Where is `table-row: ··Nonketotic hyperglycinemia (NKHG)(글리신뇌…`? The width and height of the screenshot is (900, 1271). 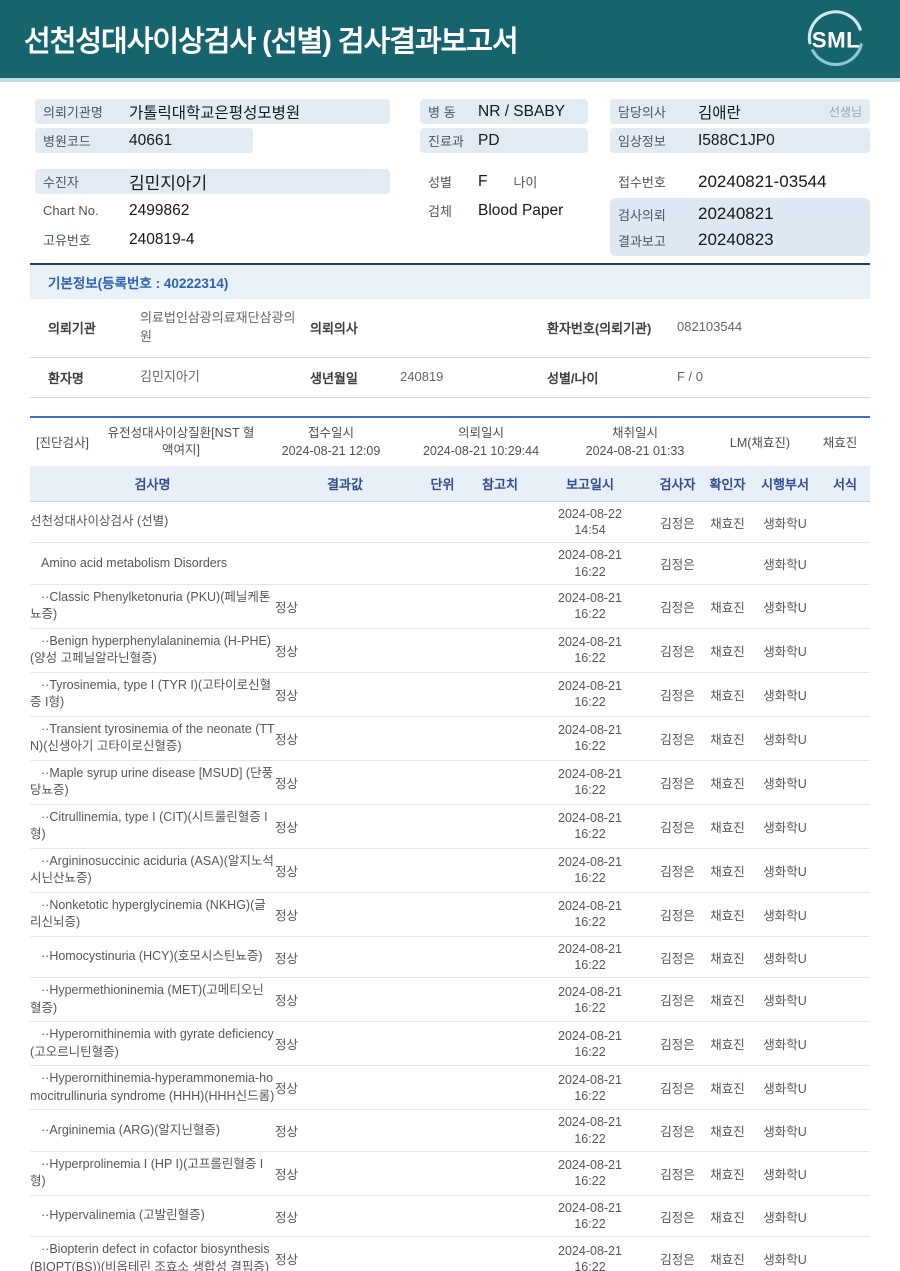
table-row: ··Nonketotic hyperglycinemia (NKHG)(글리신뇌… is located at coordinates (450, 915).